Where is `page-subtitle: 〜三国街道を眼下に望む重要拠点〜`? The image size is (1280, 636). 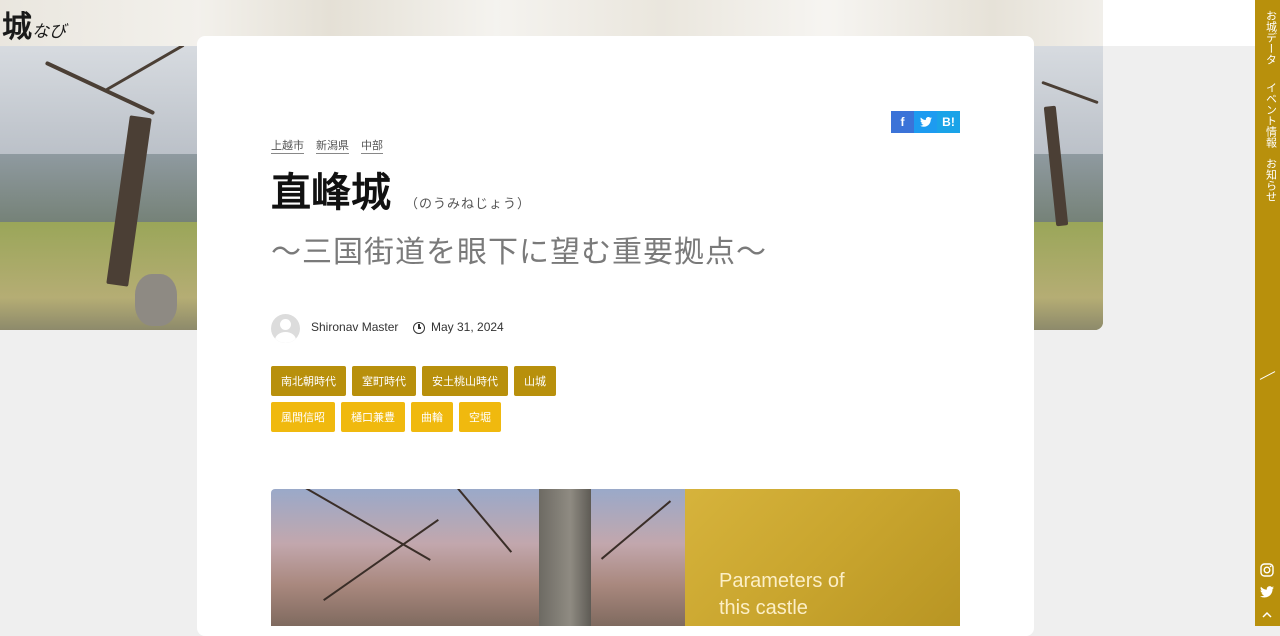
page-subtitle: 〜三国街道を眼下に望む重要拠点〜 is located at coordinates (519, 252).